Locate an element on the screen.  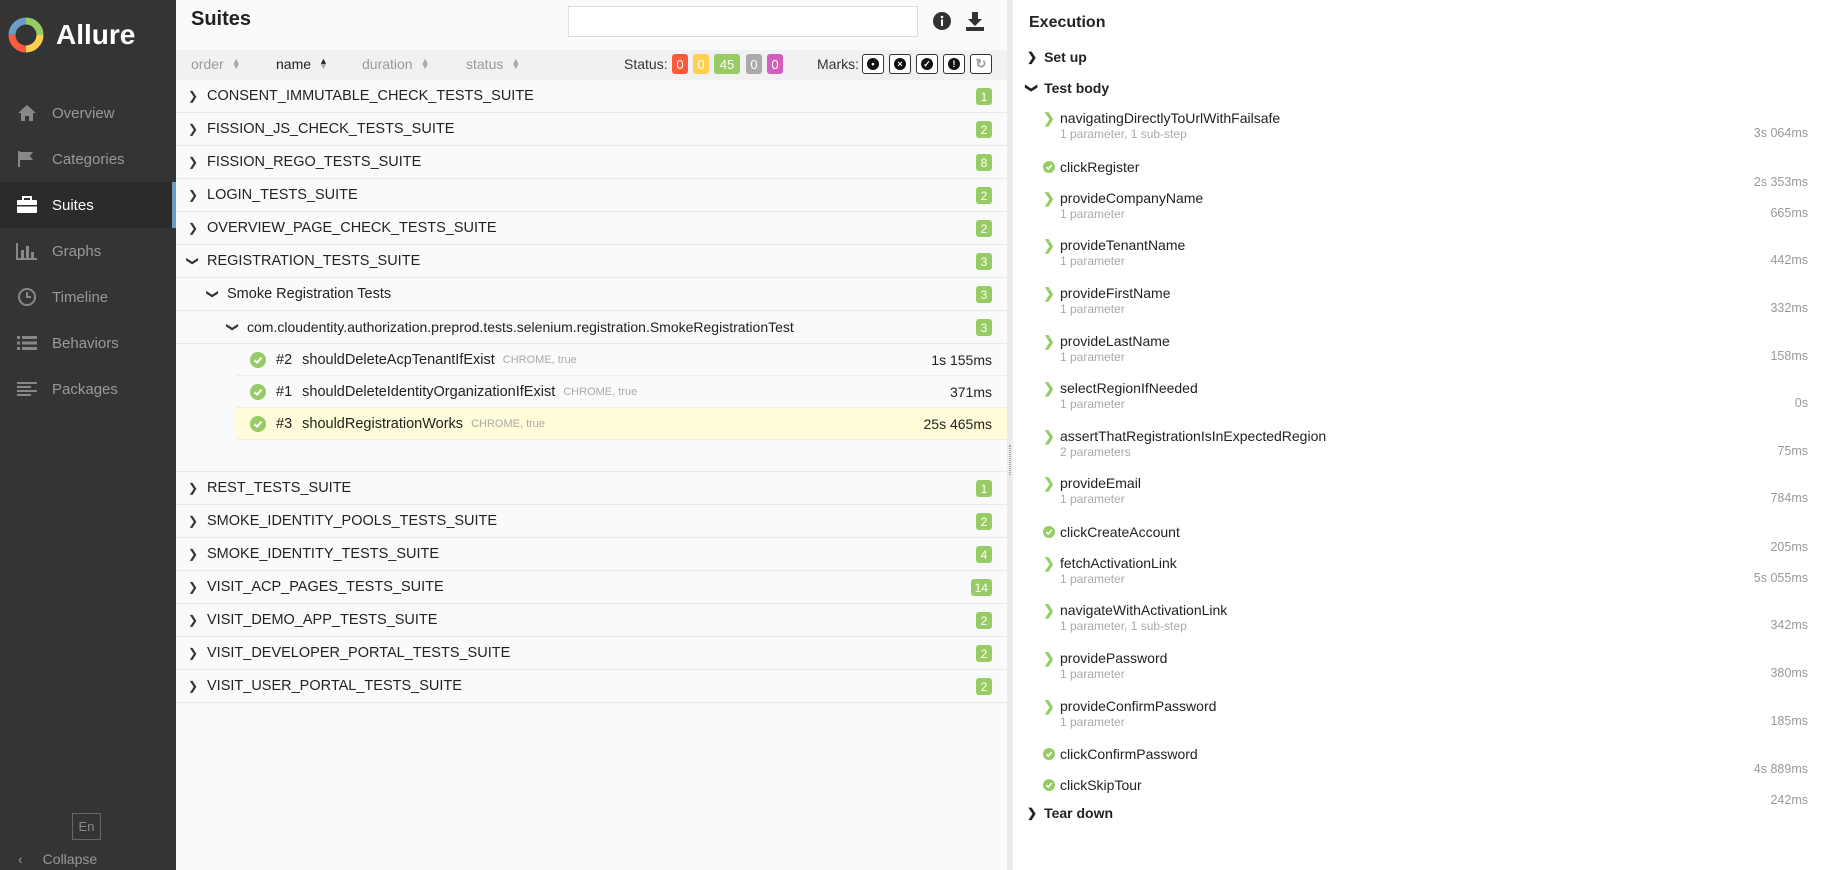
sidebar-item-packages: Packages is located at coordinates (88, 389).